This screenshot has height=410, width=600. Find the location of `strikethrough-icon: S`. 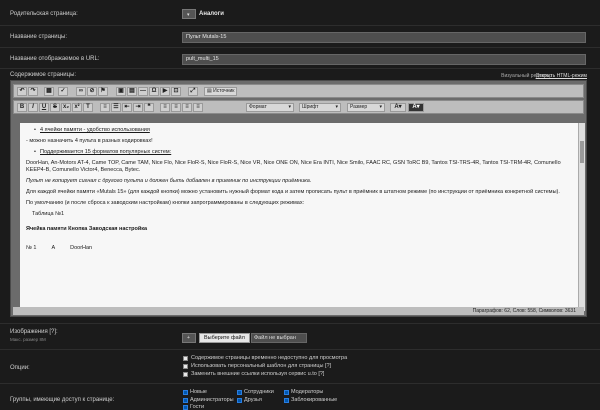

strikethrough-icon: S is located at coordinates (55, 107).